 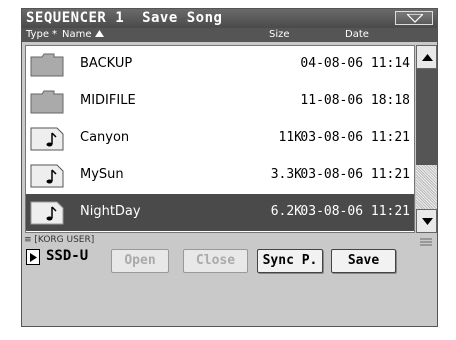 What do you see at coordinates (54, 34) in the screenshot?
I see `column-star: *` at bounding box center [54, 34].